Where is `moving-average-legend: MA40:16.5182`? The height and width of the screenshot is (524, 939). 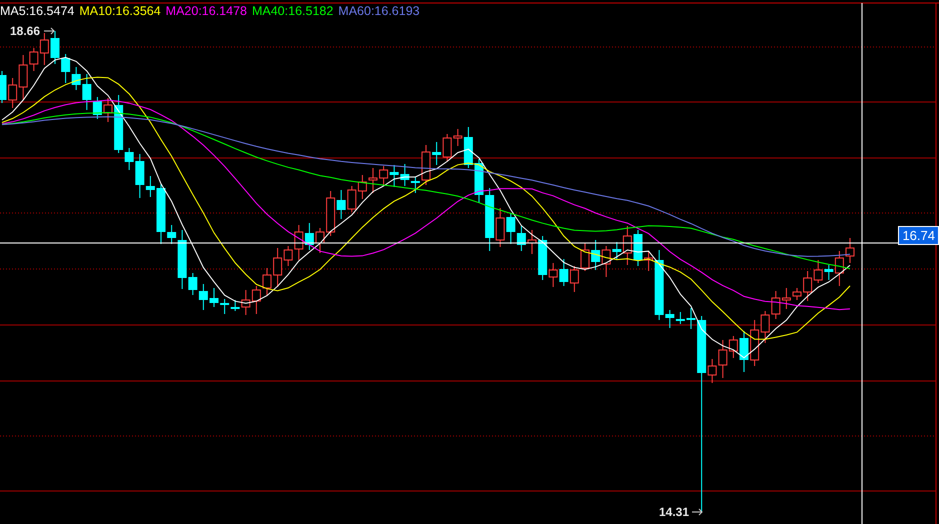 moving-average-legend: MA40:16.5182 is located at coordinates (293, 11).